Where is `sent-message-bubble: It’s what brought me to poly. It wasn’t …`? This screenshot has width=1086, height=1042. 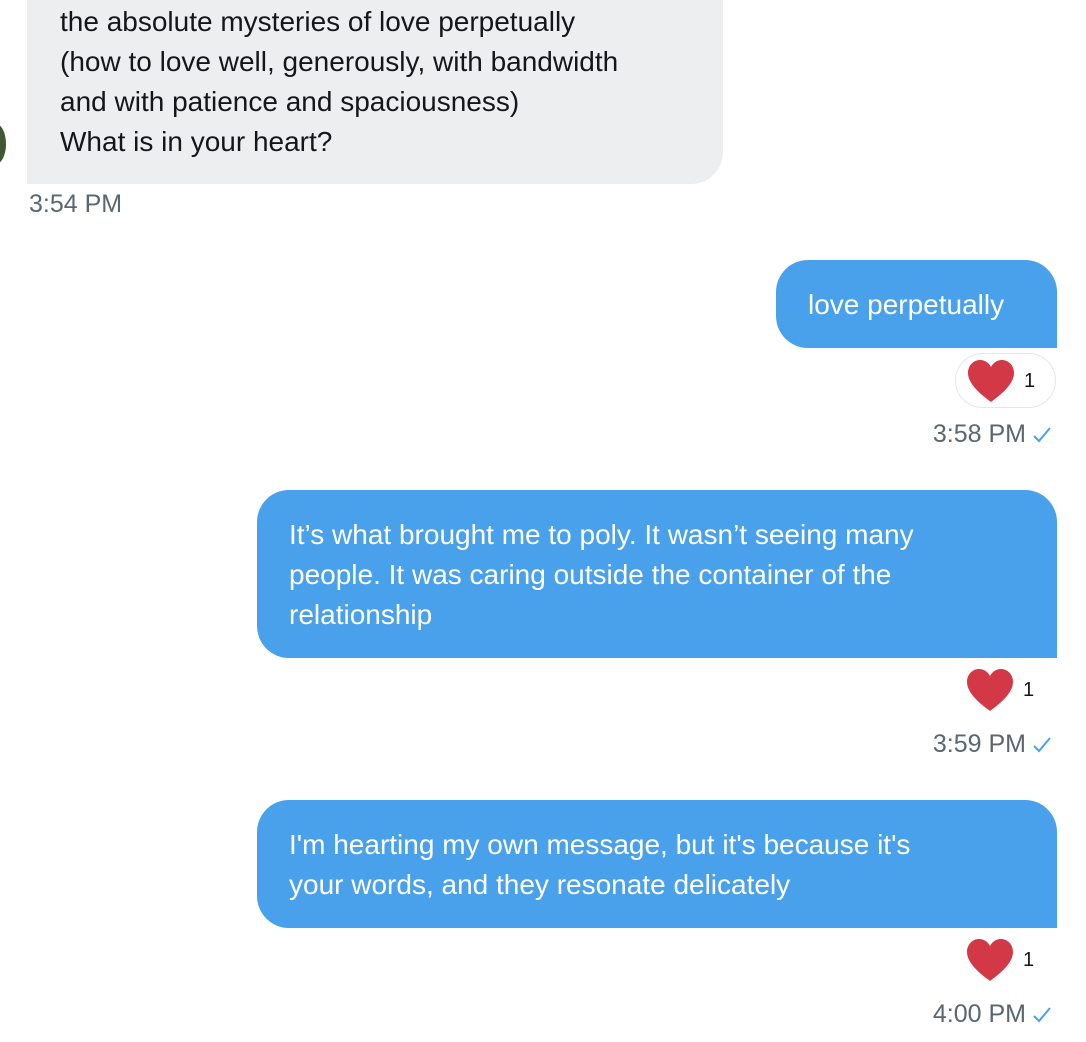
sent-message-bubble: It’s what brought me to poly. It wasn’t … is located at coordinates (657, 574).